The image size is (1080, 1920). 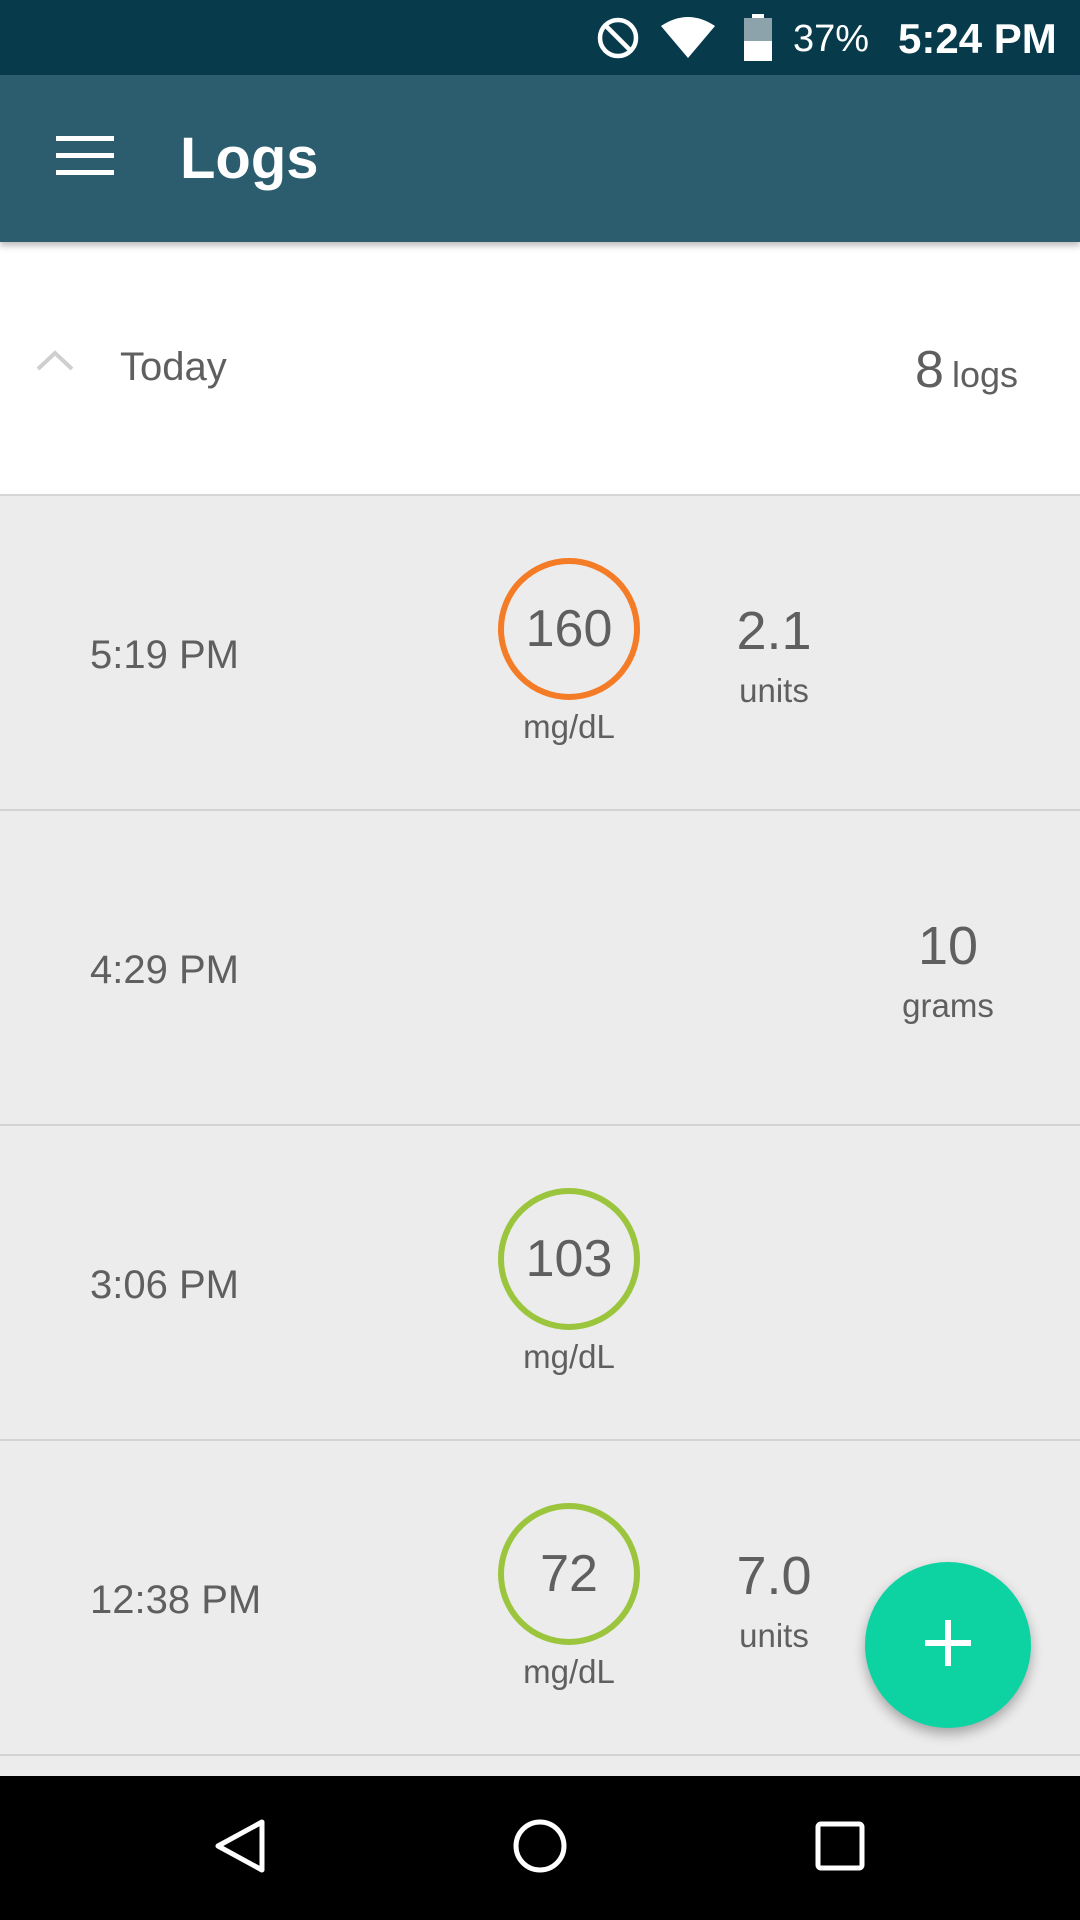 I want to click on glucose-circle: 72, so click(x=569, y=1574).